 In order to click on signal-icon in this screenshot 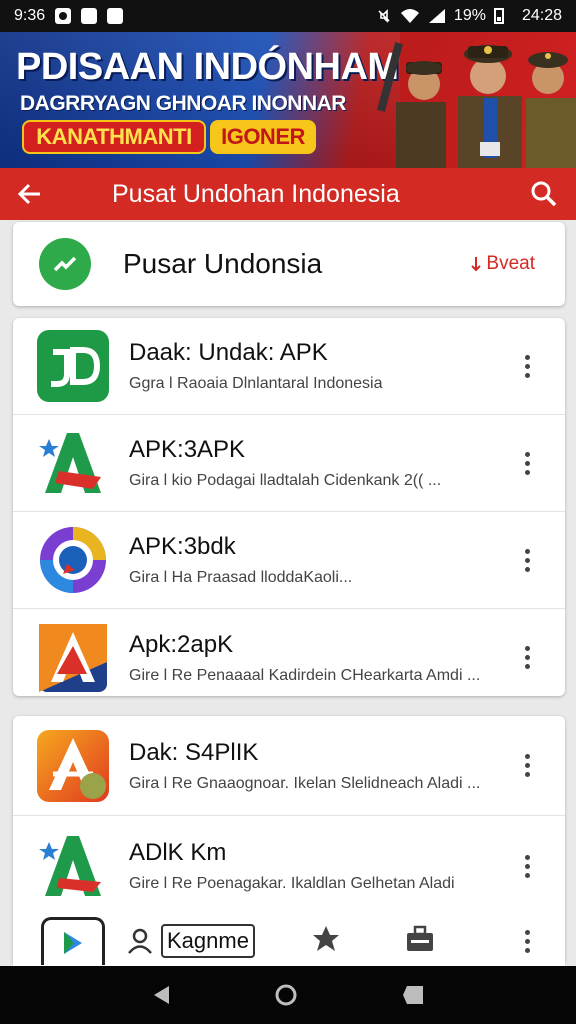, I will do `click(436, 16)`.